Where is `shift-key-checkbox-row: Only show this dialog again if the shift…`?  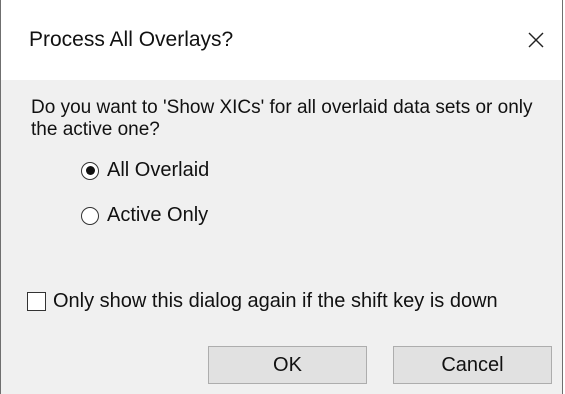
shift-key-checkbox-row: Only show this dialog again if the shift… is located at coordinates (262, 301).